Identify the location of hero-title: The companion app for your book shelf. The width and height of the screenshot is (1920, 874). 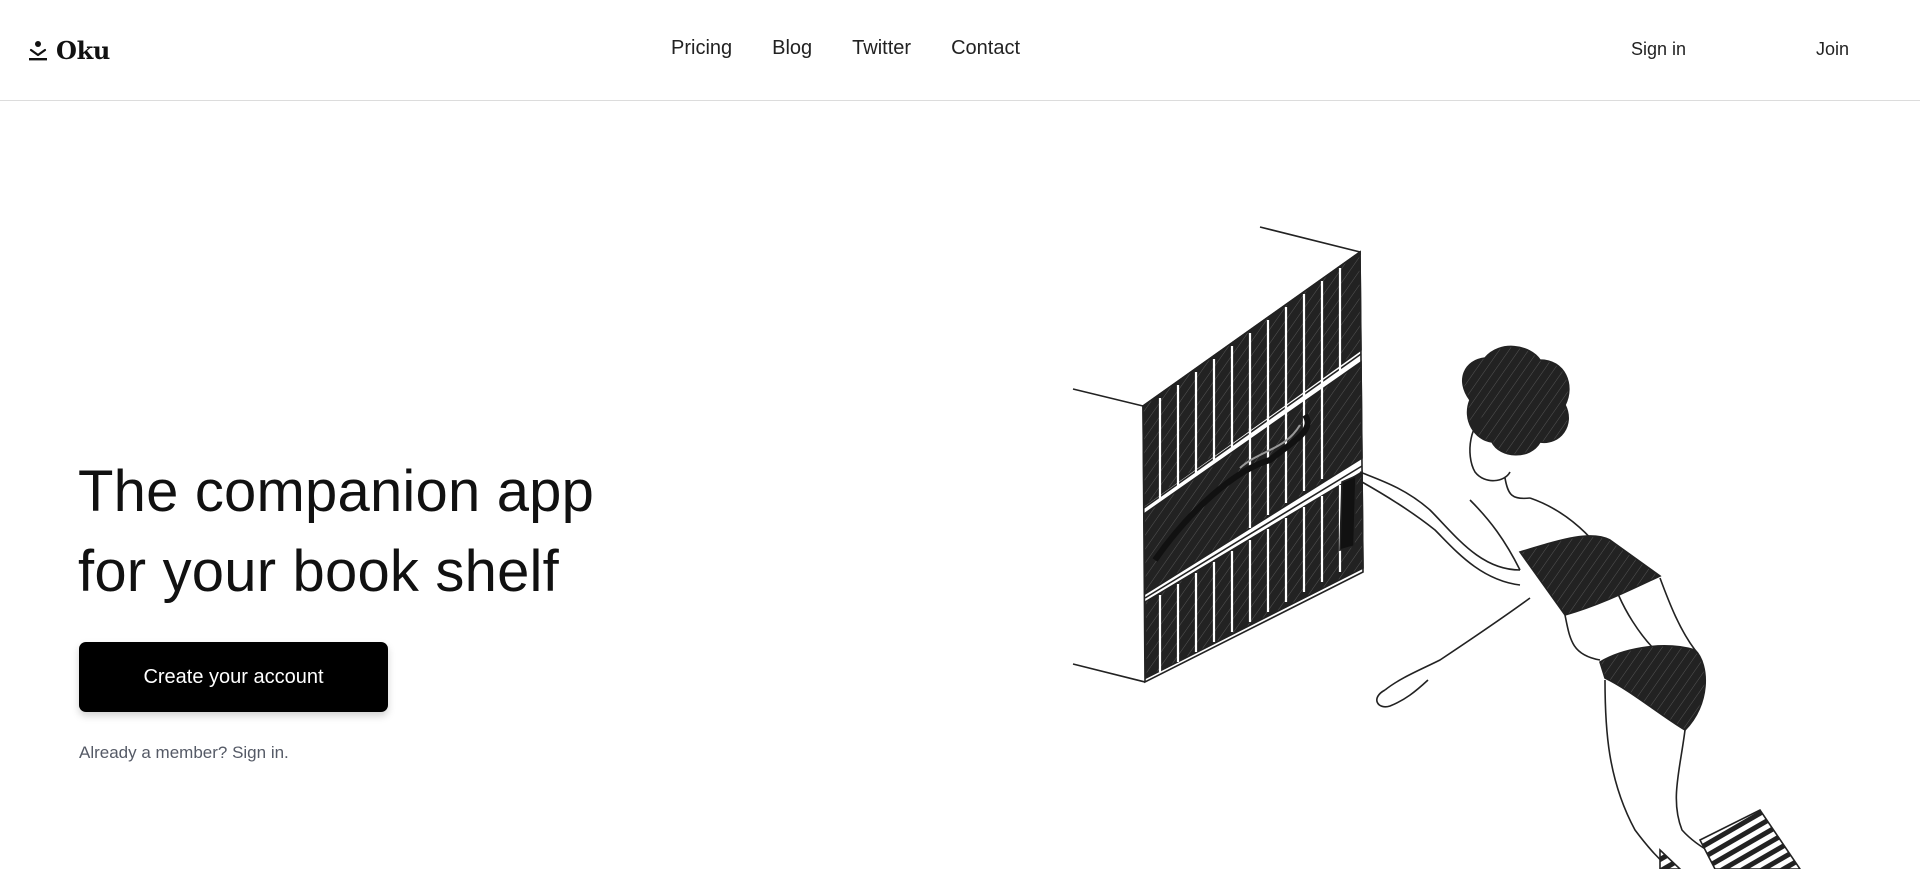
(336, 532).